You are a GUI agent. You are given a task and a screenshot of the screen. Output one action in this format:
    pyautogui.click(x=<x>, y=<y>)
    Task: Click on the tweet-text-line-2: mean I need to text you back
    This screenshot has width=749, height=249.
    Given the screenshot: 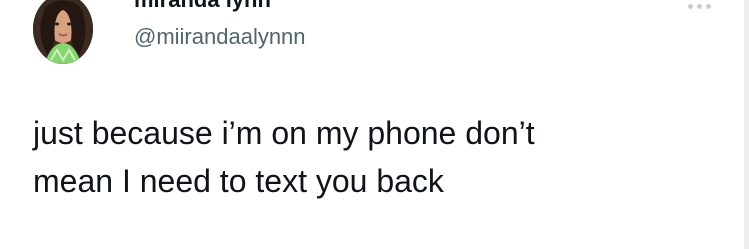 What is the action you would take?
    pyautogui.click(x=238, y=181)
    